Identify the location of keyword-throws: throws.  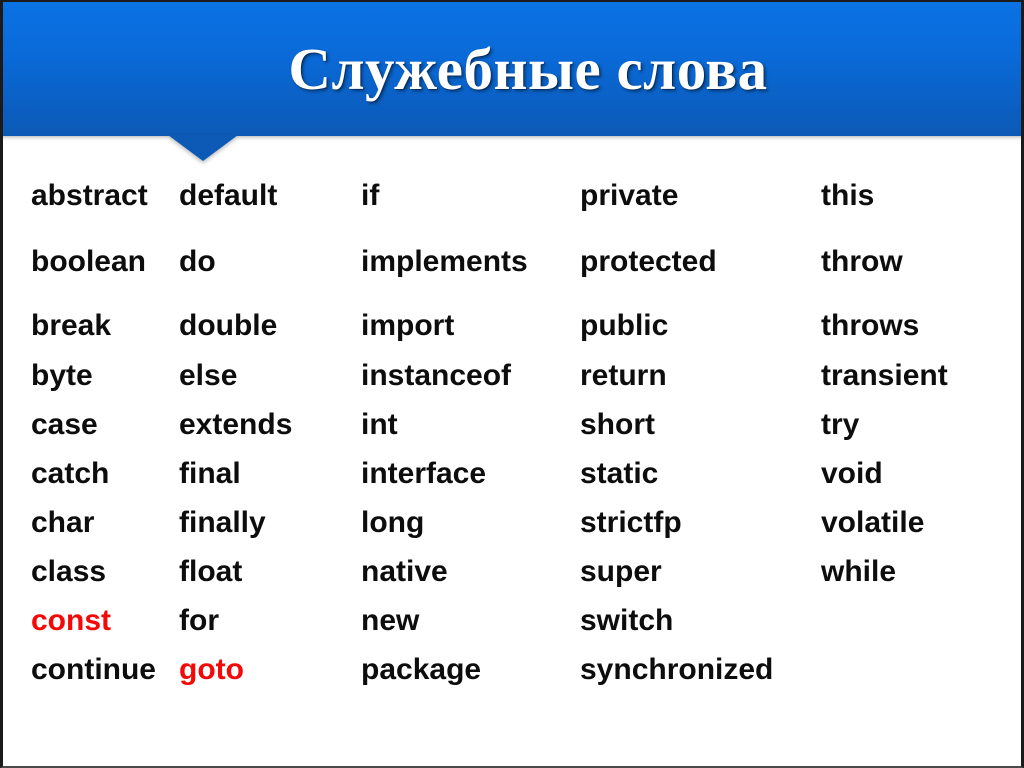
(870, 325).